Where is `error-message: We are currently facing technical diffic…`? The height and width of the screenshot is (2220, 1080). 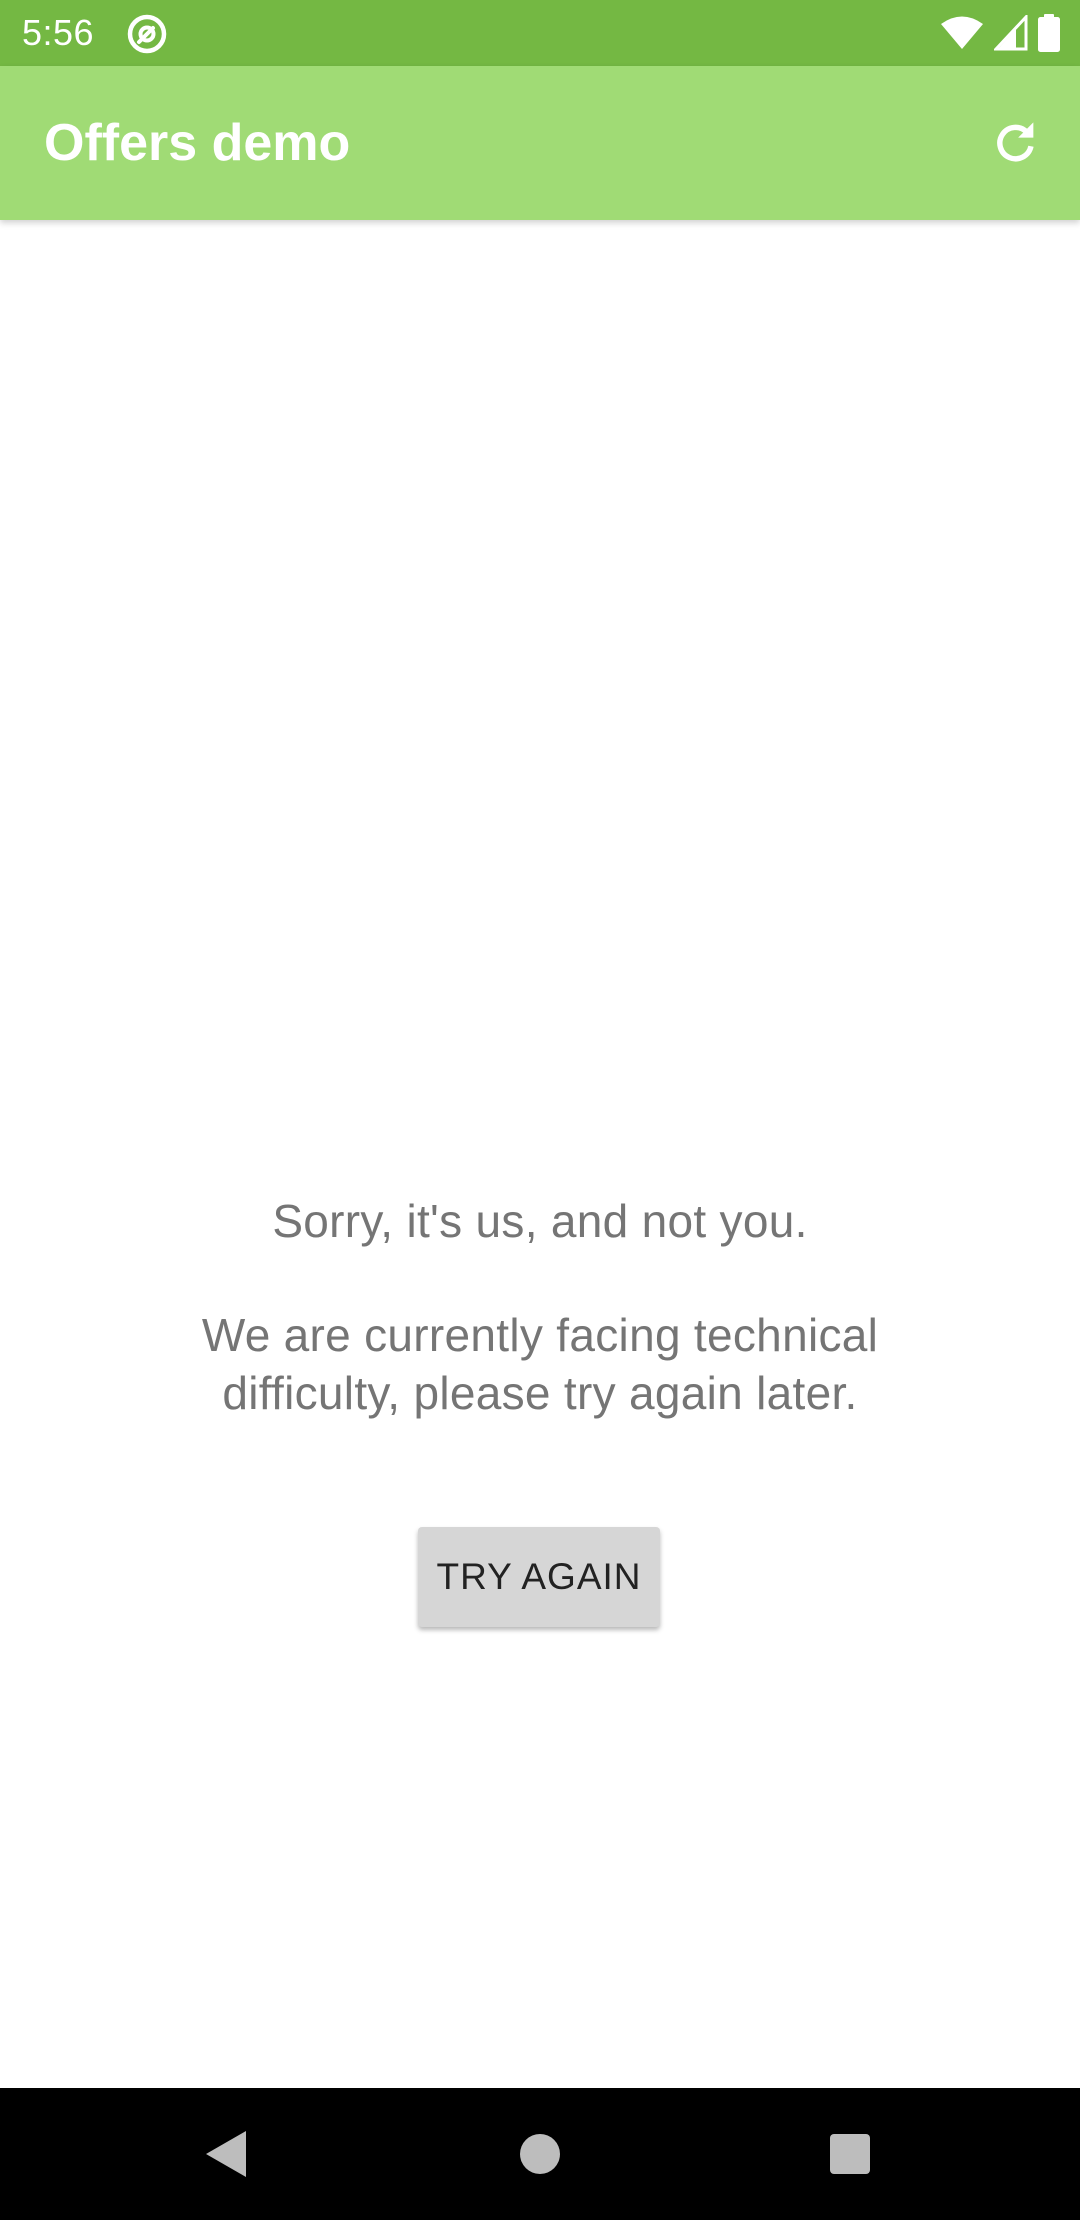
error-message: We are currently facing technical diffic… is located at coordinates (540, 1364).